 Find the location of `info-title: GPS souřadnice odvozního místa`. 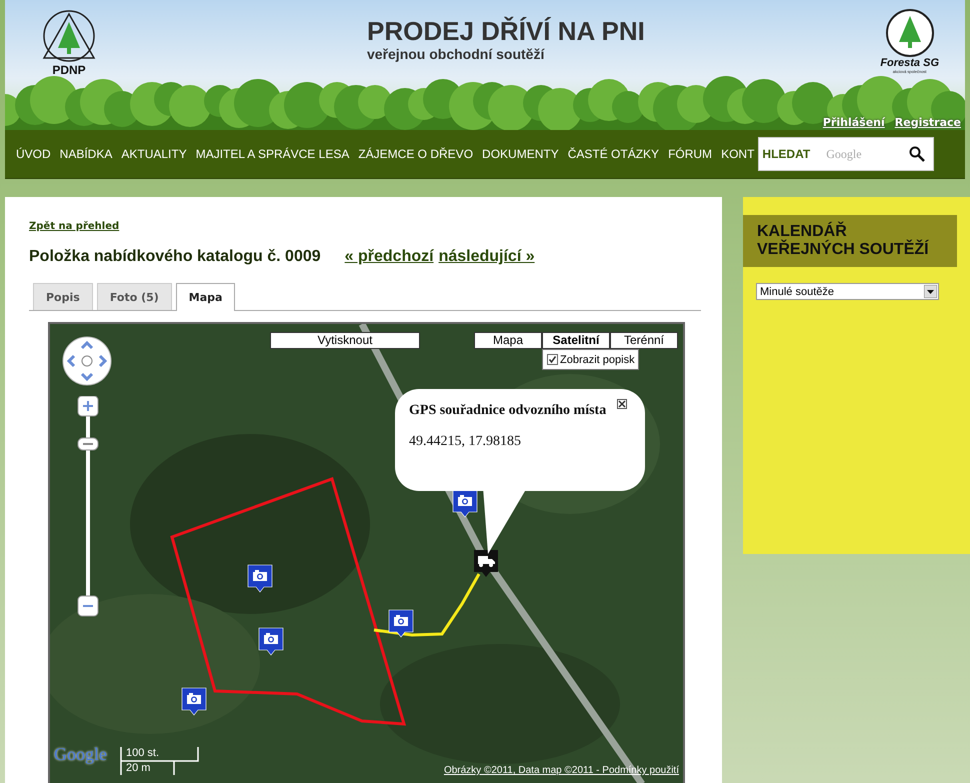

info-title: GPS souřadnice odvozního místa is located at coordinates (508, 411).